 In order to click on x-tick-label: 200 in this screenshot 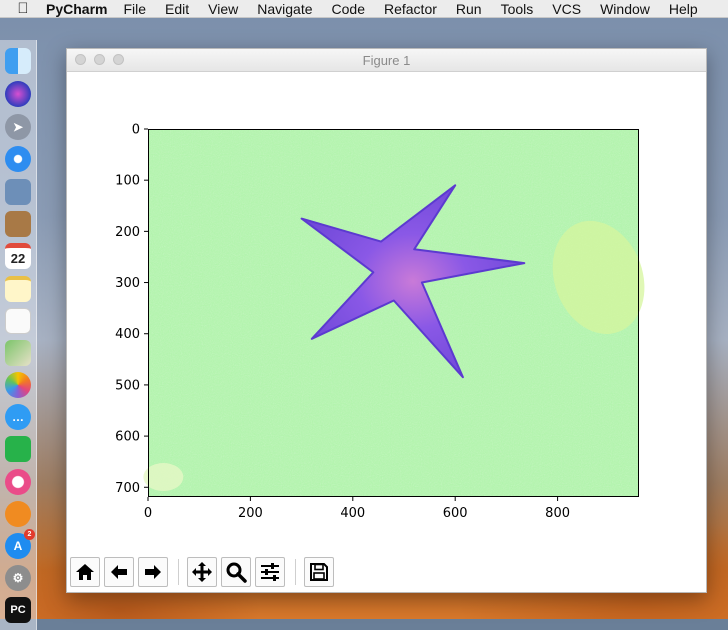, I will do `click(250, 513)`.